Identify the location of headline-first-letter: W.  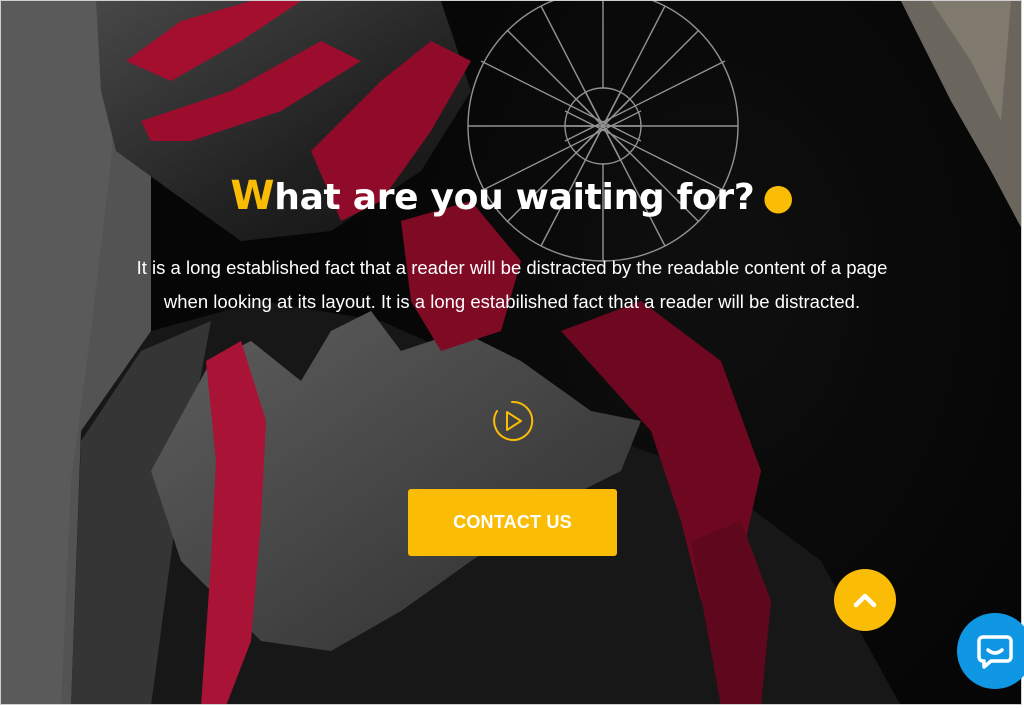
(252, 196).